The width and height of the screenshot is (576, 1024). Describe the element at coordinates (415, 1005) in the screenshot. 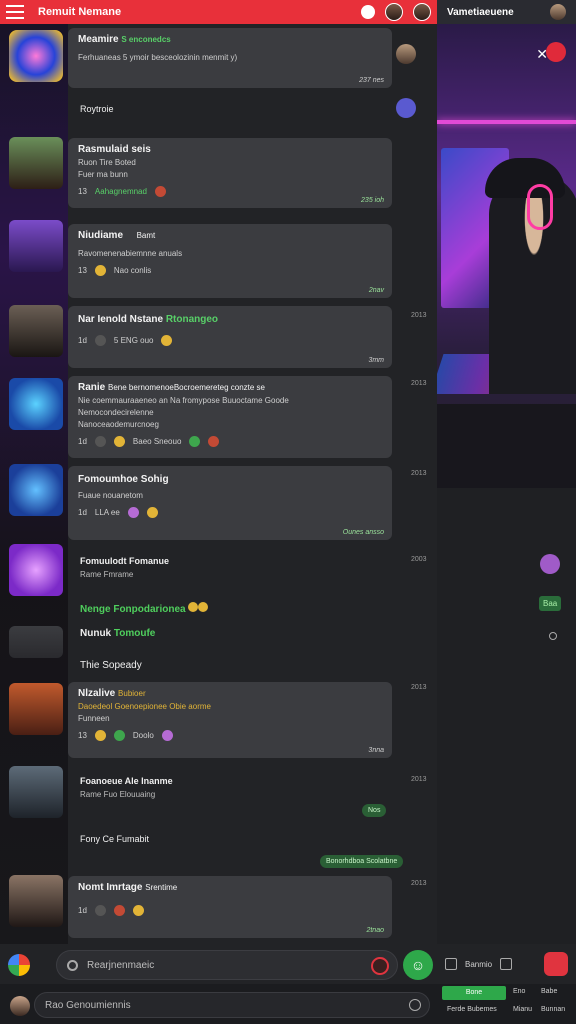

I see `emoji-icon` at that location.